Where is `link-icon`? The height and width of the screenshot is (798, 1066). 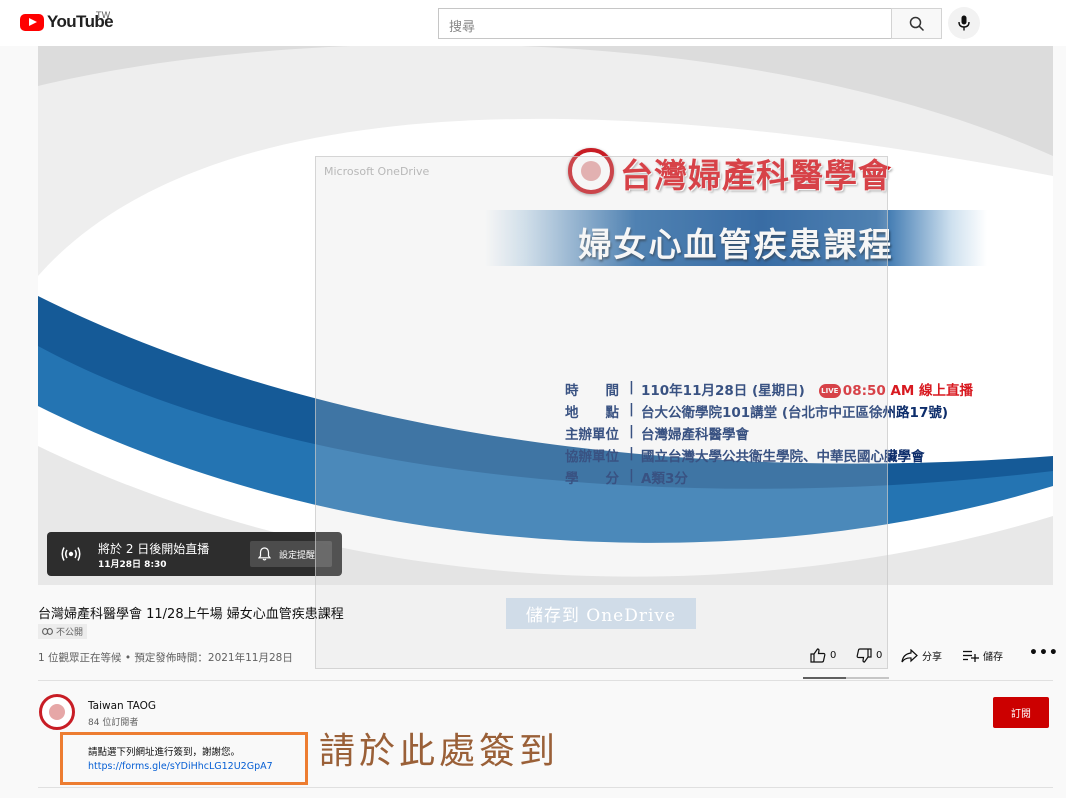 link-icon is located at coordinates (47, 631).